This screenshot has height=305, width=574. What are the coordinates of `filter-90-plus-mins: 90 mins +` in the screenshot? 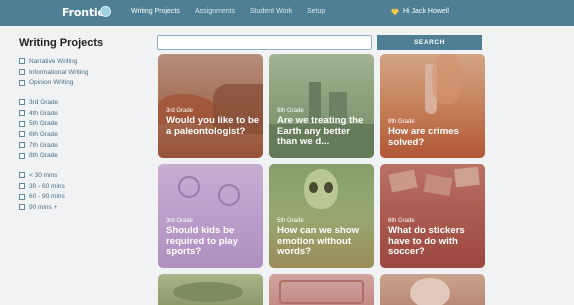 It's located at (42, 207).